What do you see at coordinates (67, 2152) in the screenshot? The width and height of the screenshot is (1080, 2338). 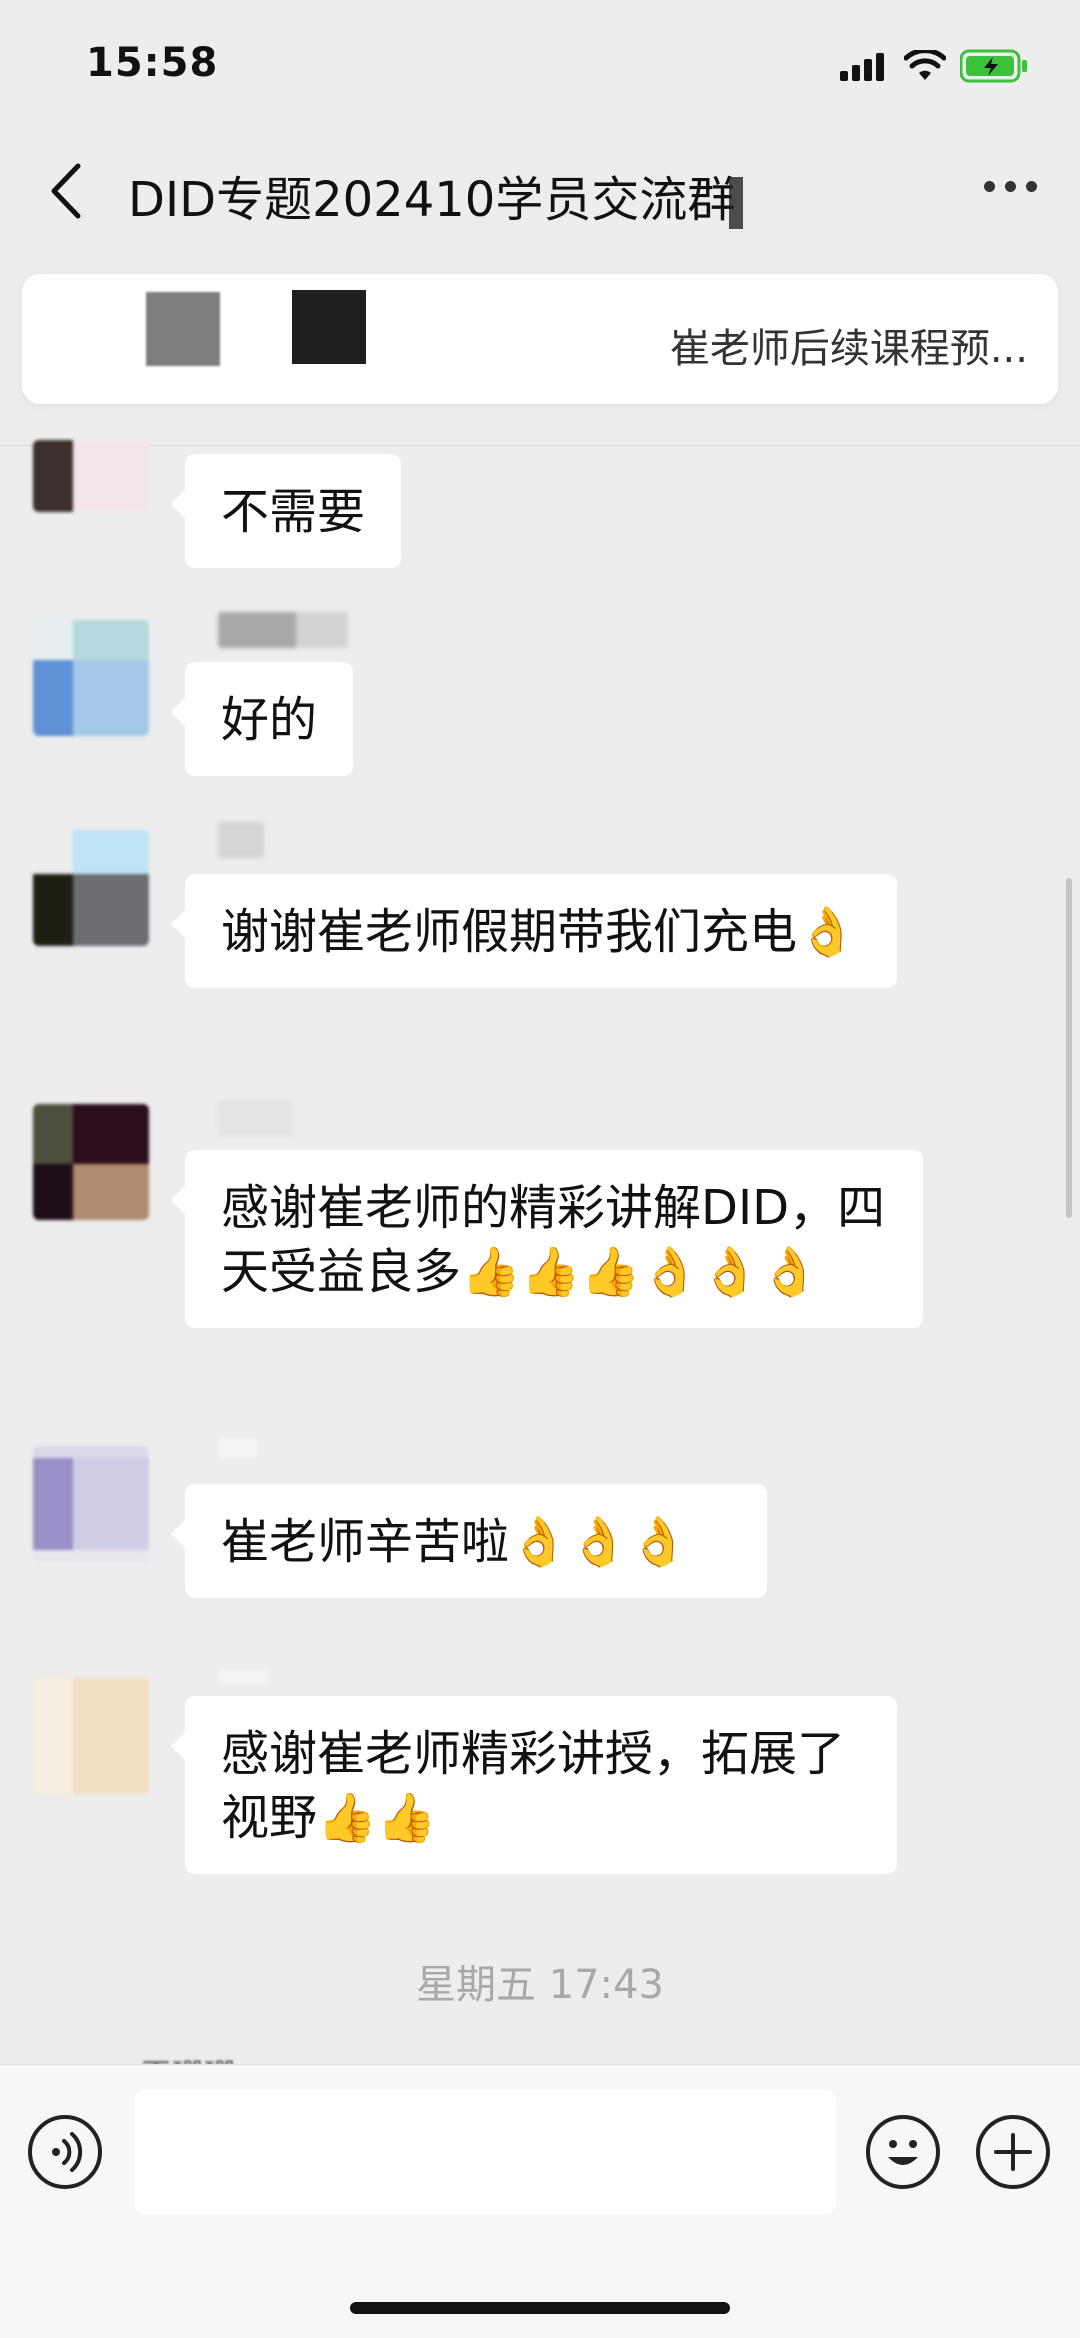 I see `voice-icon-glyph` at bounding box center [67, 2152].